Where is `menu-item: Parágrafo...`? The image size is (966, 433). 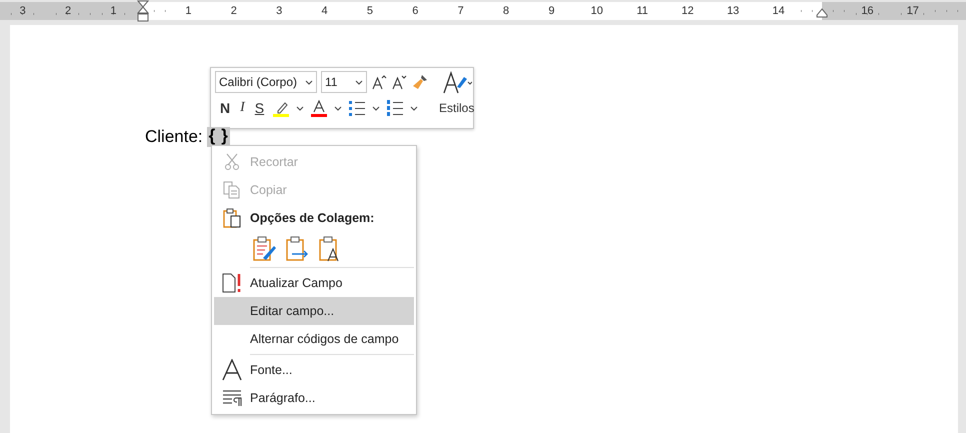
menu-item: Parágrafo... is located at coordinates (314, 398).